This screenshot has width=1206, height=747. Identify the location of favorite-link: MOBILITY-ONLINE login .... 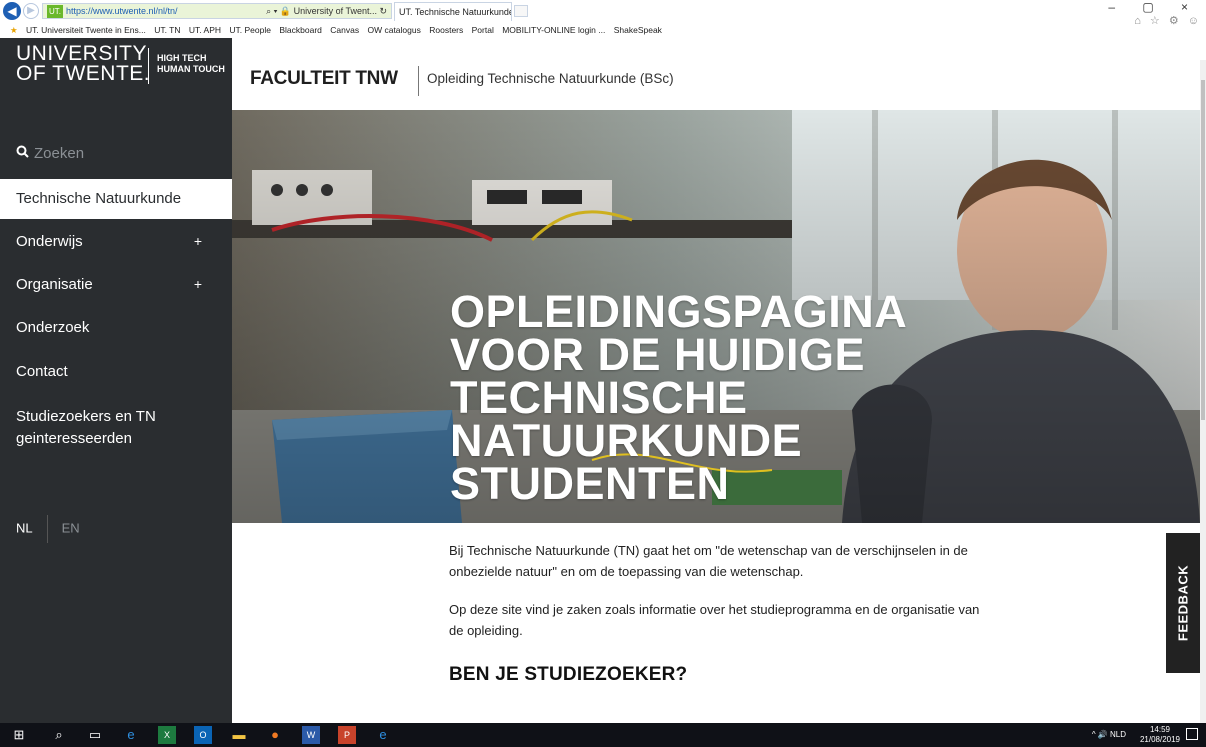
(553, 30).